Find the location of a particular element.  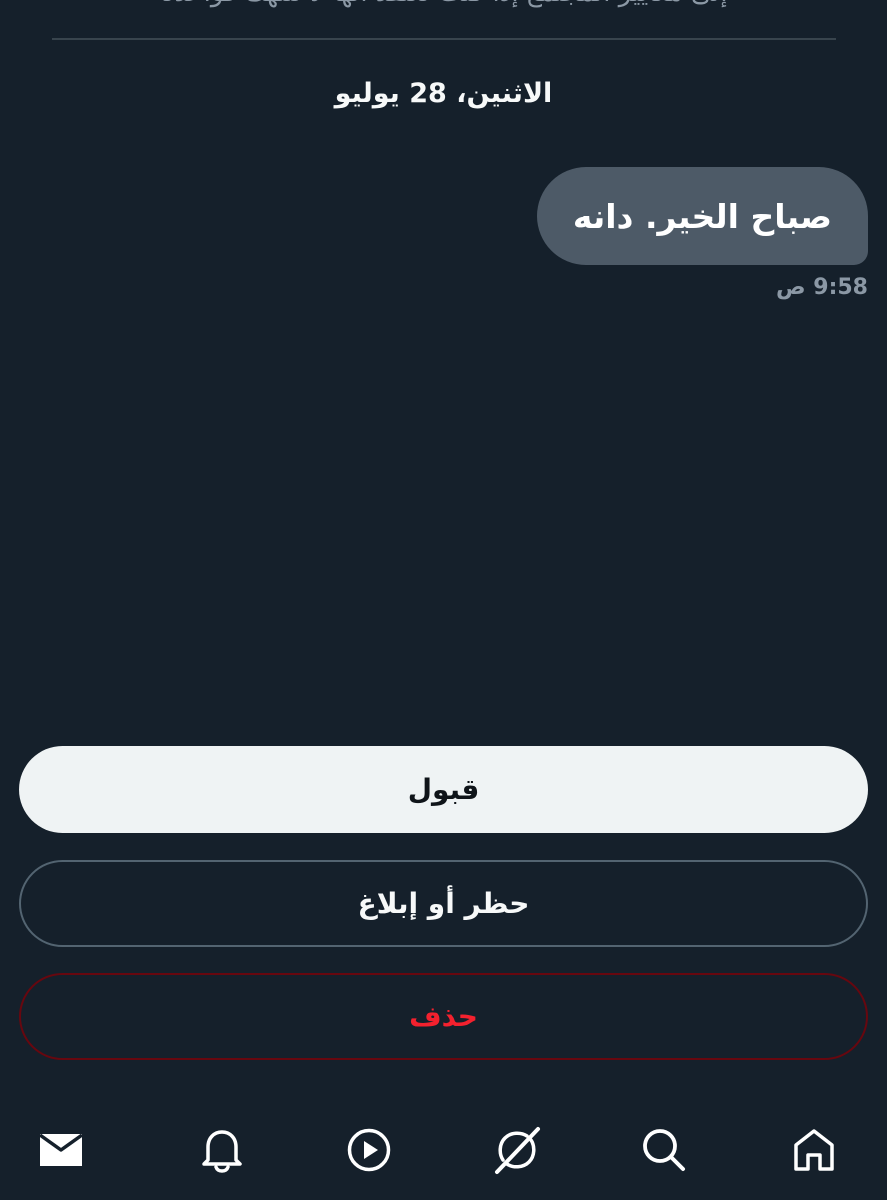

nav-home is located at coordinates (814, 1150).